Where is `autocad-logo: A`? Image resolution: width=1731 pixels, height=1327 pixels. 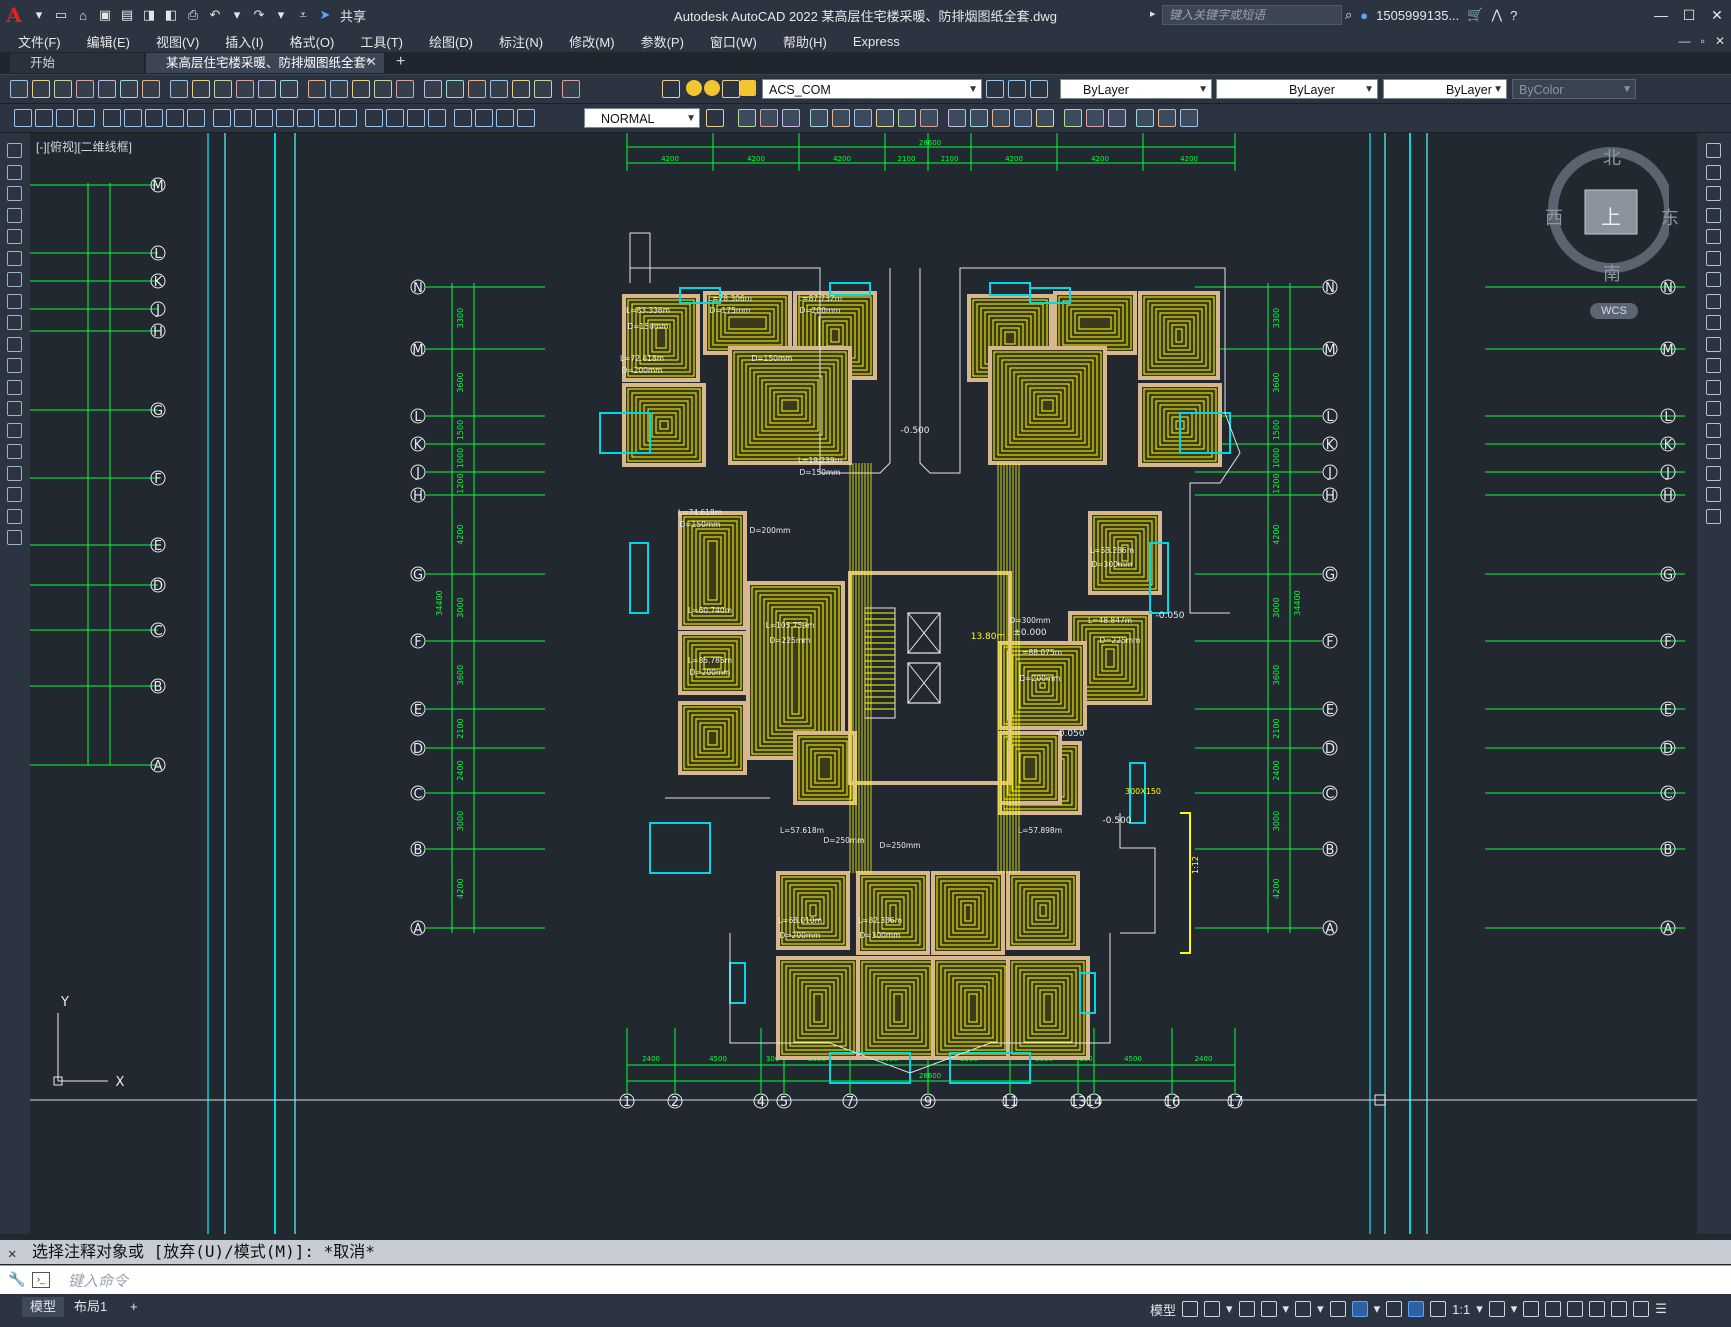 autocad-logo: A is located at coordinates (14, 15).